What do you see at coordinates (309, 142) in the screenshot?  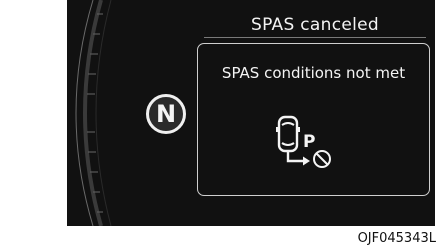 I see `parking-p-icon: P` at bounding box center [309, 142].